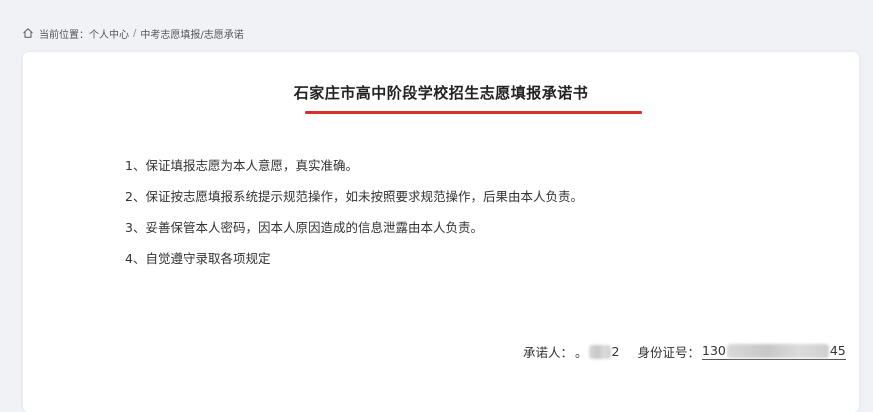 The width and height of the screenshot is (873, 412). Describe the element at coordinates (777, 350) in the screenshot. I see `redacted-id-blur` at that location.